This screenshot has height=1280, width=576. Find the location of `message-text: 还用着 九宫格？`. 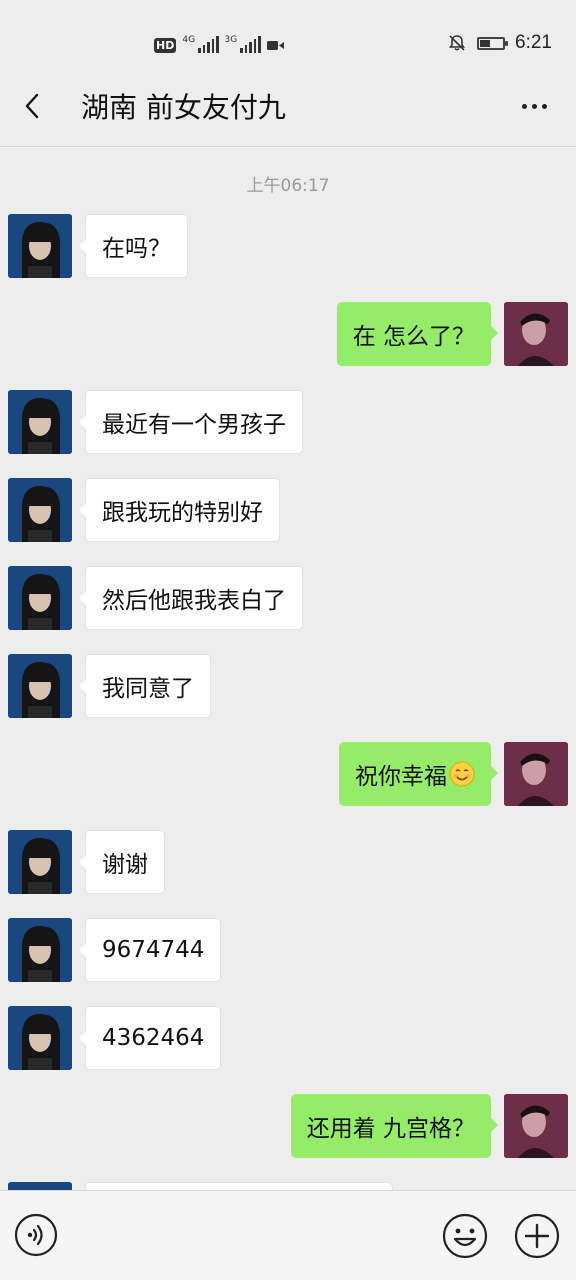

message-text: 还用着 九宫格？ is located at coordinates (390, 1129).